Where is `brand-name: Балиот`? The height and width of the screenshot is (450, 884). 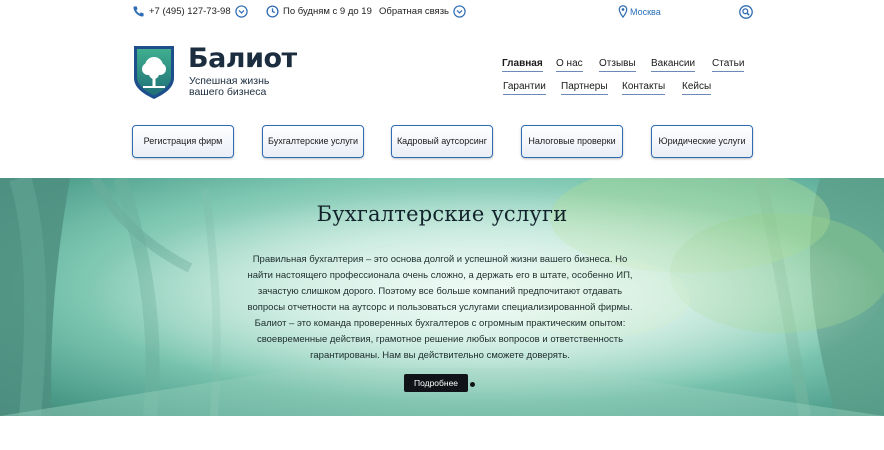 brand-name: Балиот is located at coordinates (242, 58).